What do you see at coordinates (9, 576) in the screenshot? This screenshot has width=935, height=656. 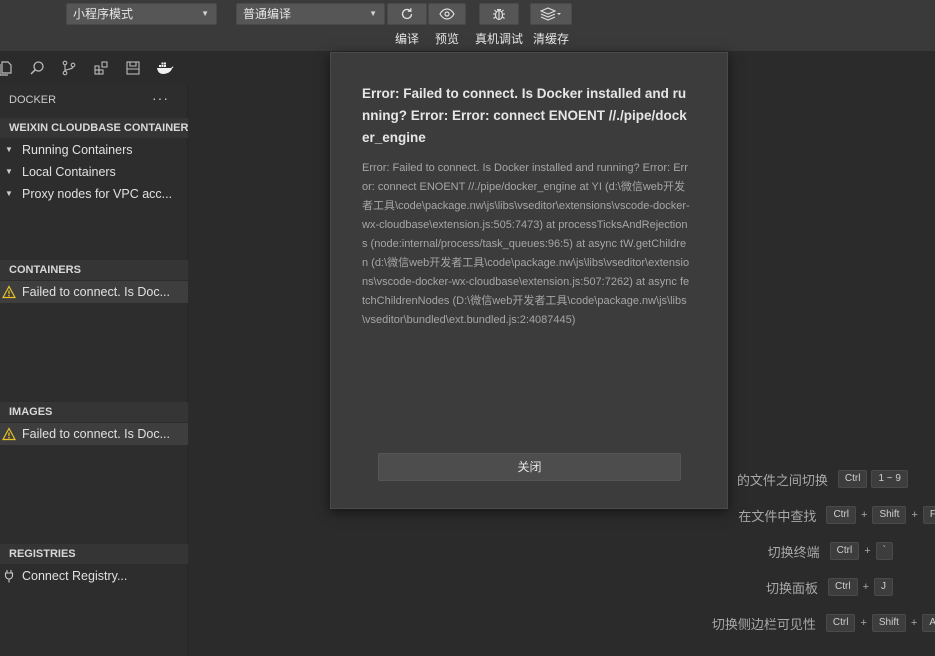 I see `plug-icon` at bounding box center [9, 576].